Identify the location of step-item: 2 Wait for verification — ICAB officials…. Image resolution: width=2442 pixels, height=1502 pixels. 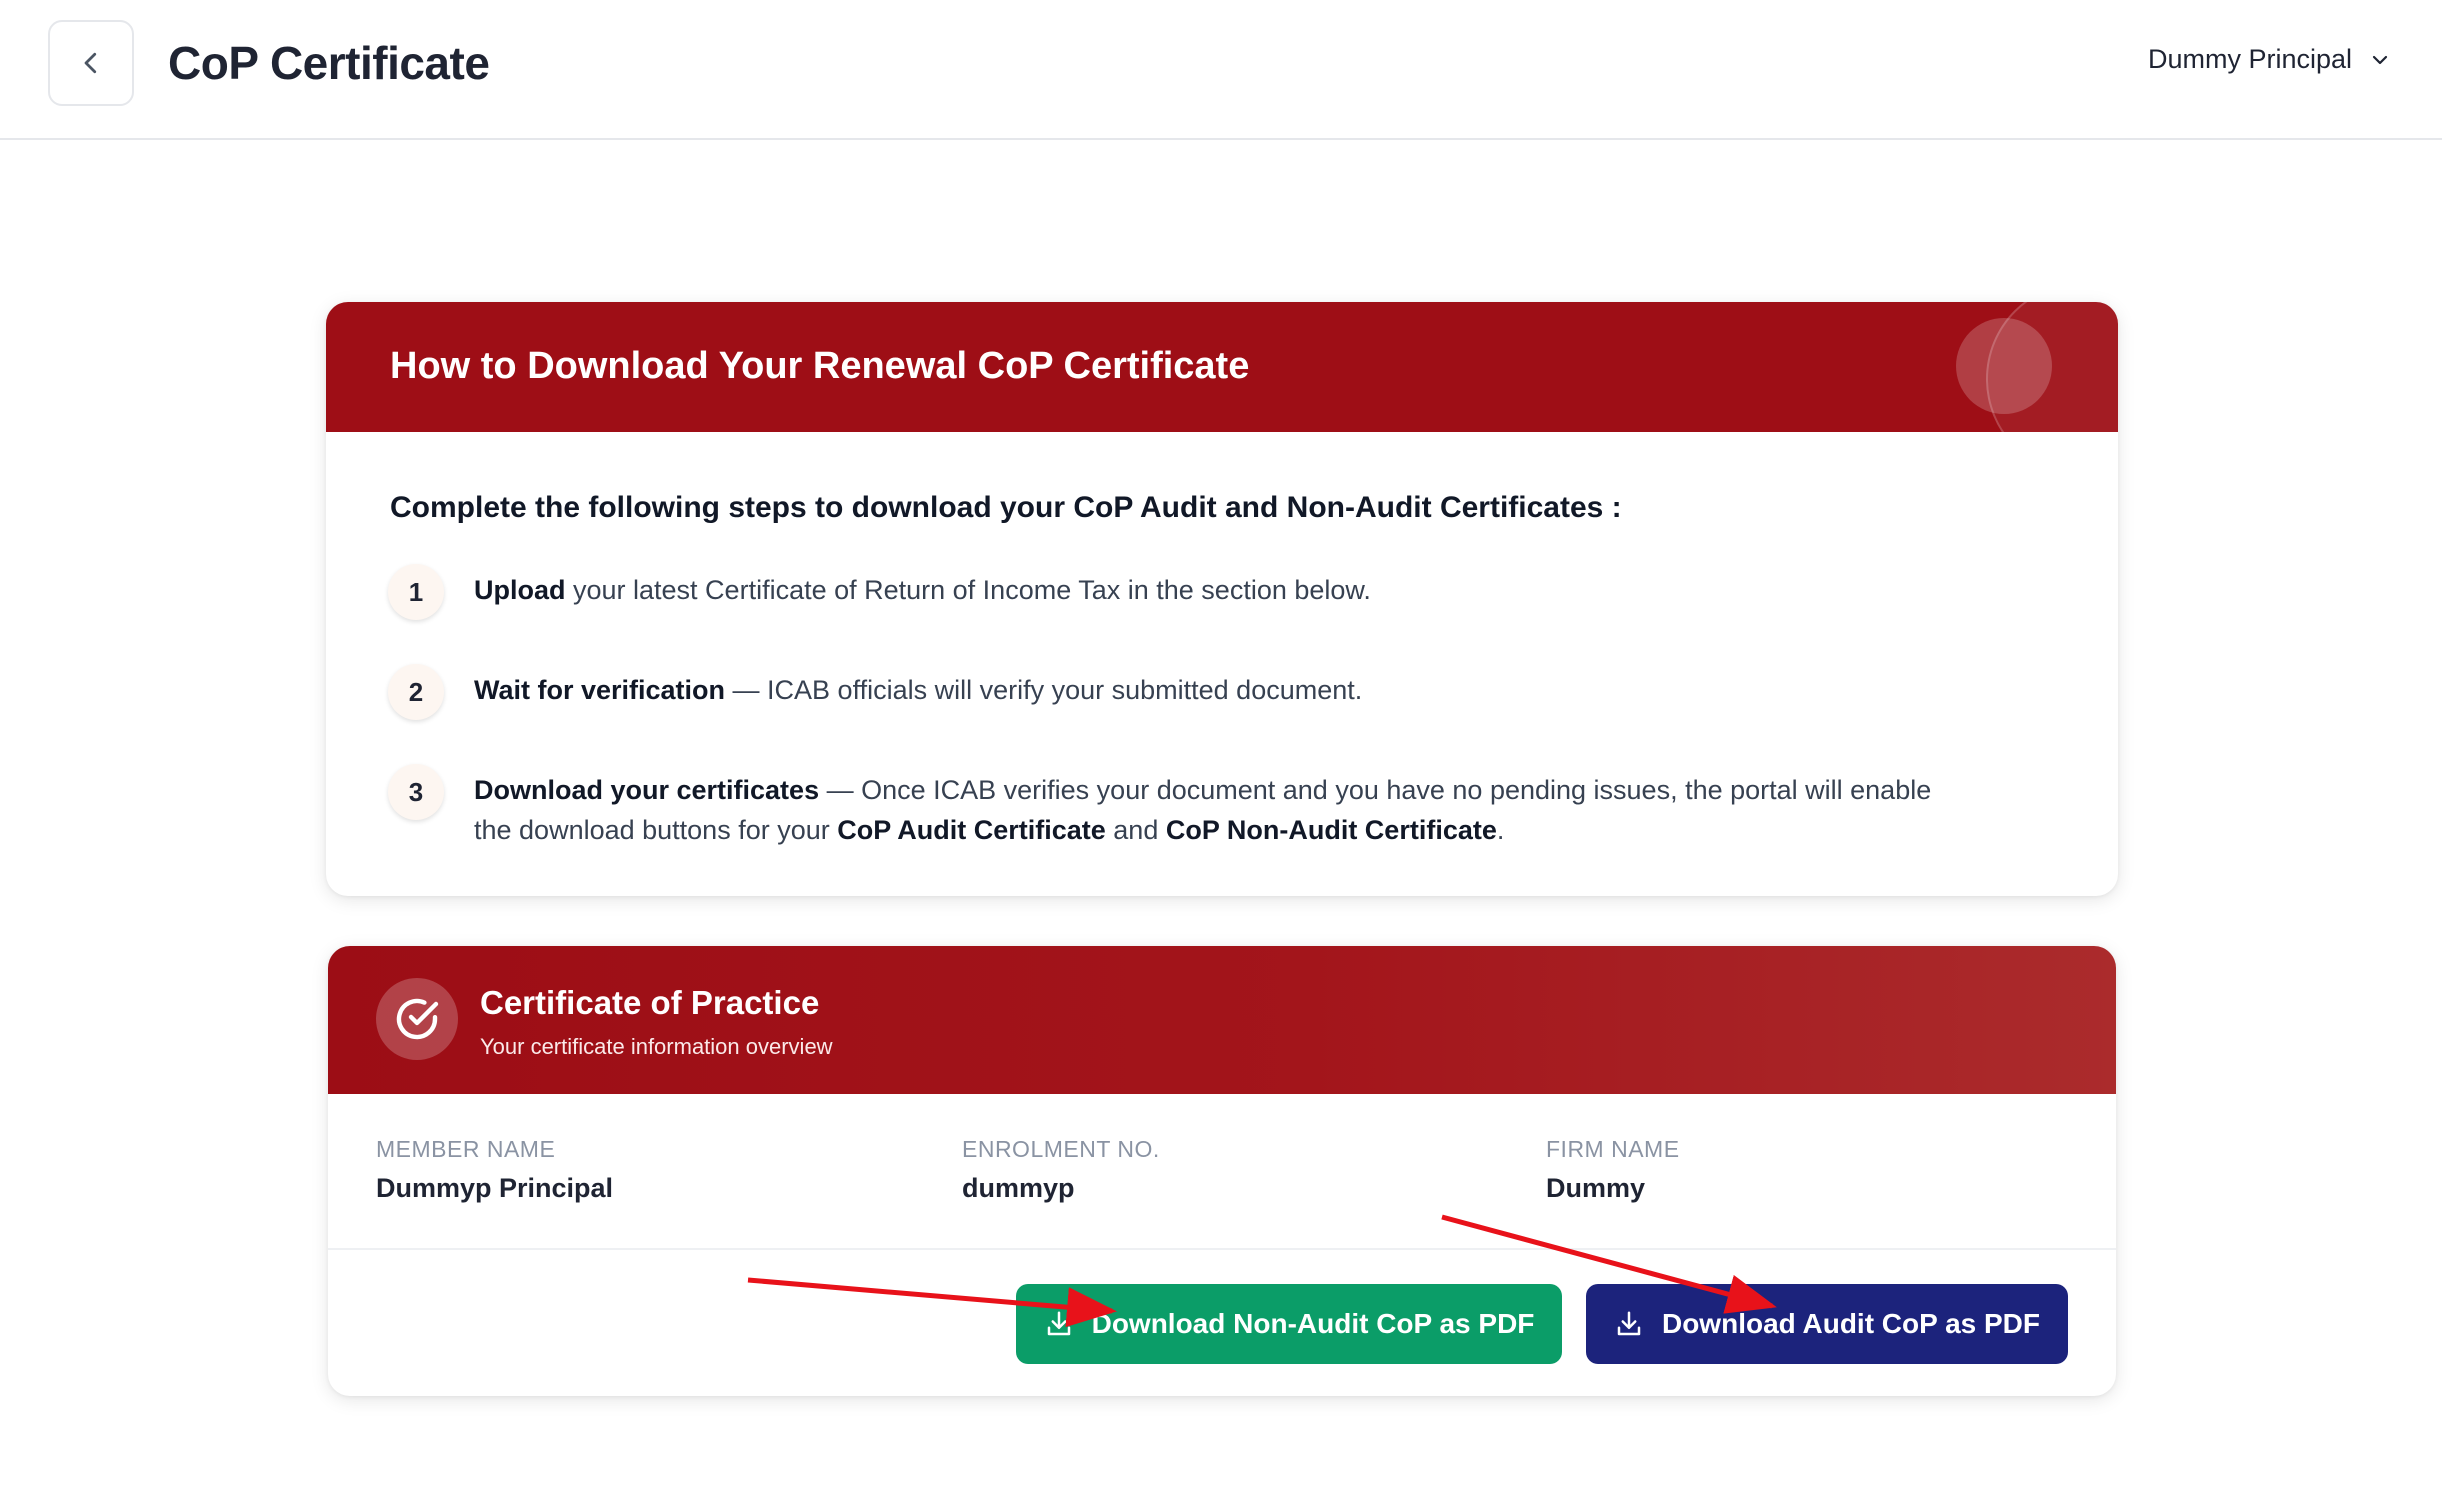
(1181, 692).